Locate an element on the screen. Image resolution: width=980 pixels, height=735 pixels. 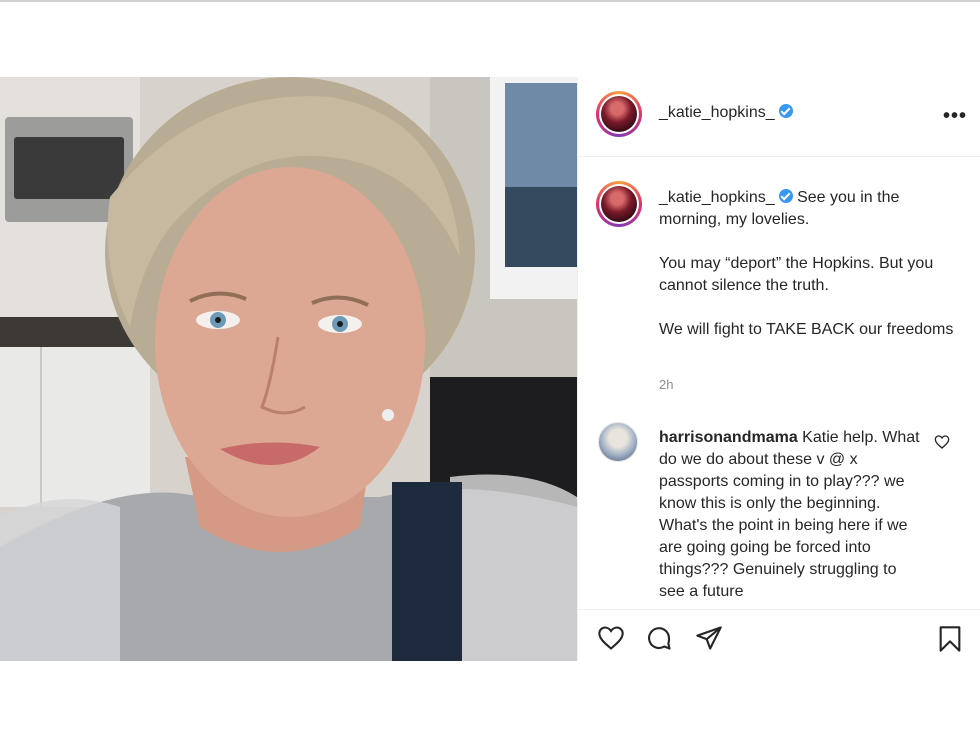
caption-author-avatar is located at coordinates (619, 204).